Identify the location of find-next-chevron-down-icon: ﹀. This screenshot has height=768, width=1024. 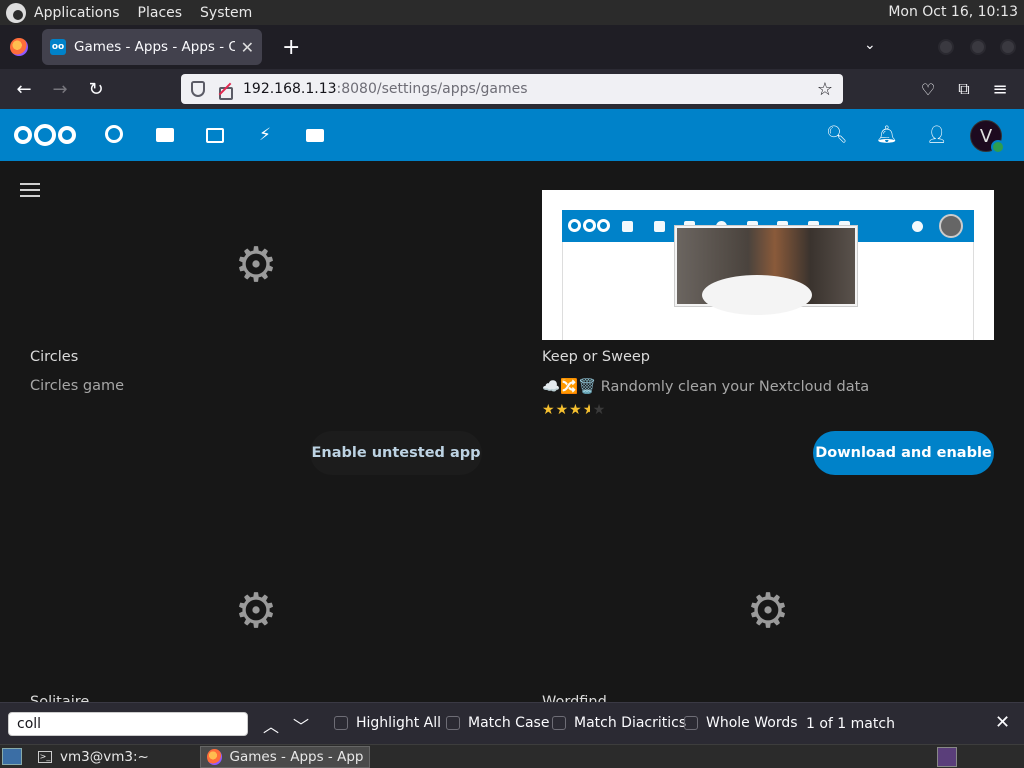
(301, 725).